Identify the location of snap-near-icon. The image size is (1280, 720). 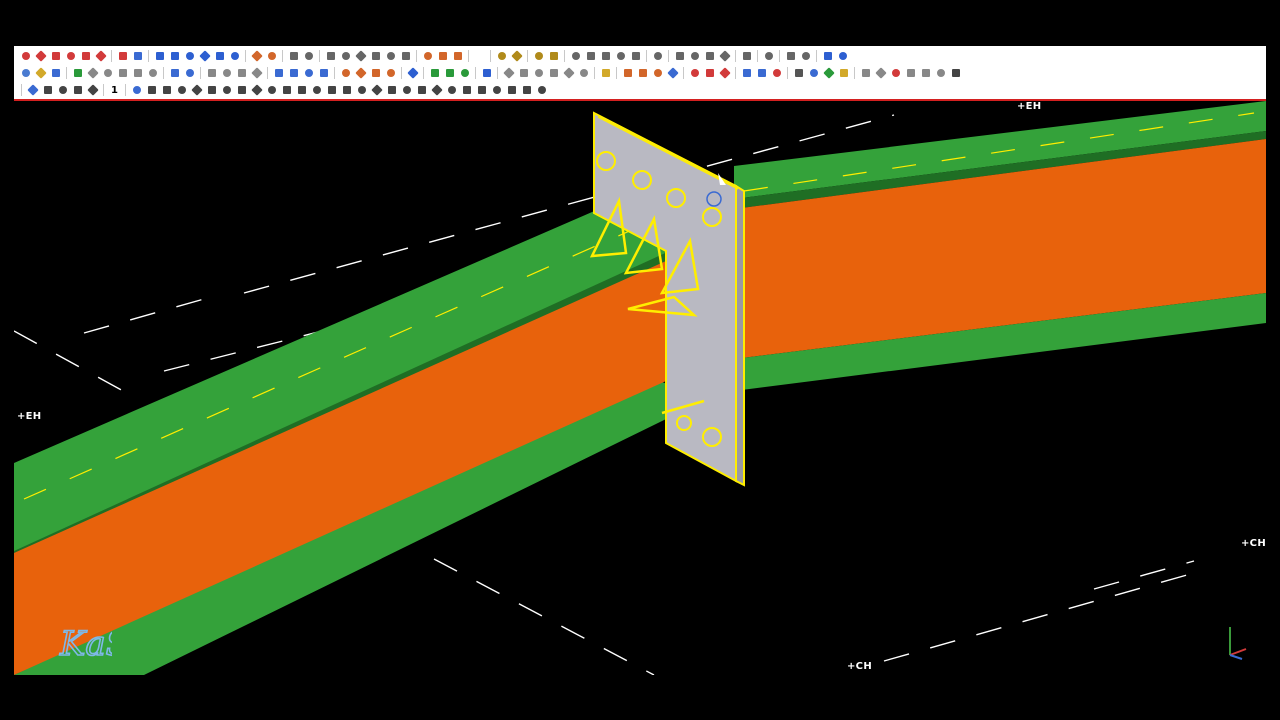
(539, 73).